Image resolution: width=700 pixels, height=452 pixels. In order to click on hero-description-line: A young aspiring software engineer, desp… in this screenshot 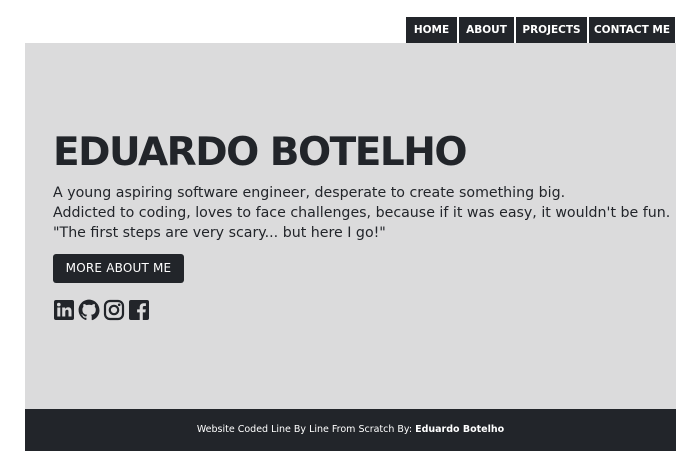, I will do `click(309, 193)`.